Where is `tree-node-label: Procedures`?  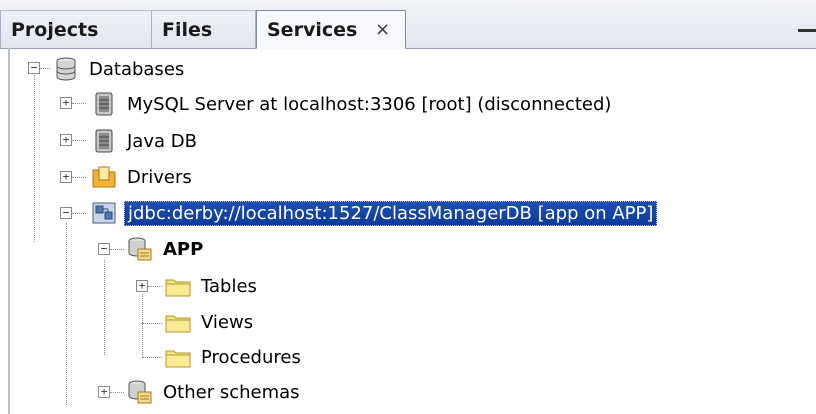 tree-node-label: Procedures is located at coordinates (251, 357).